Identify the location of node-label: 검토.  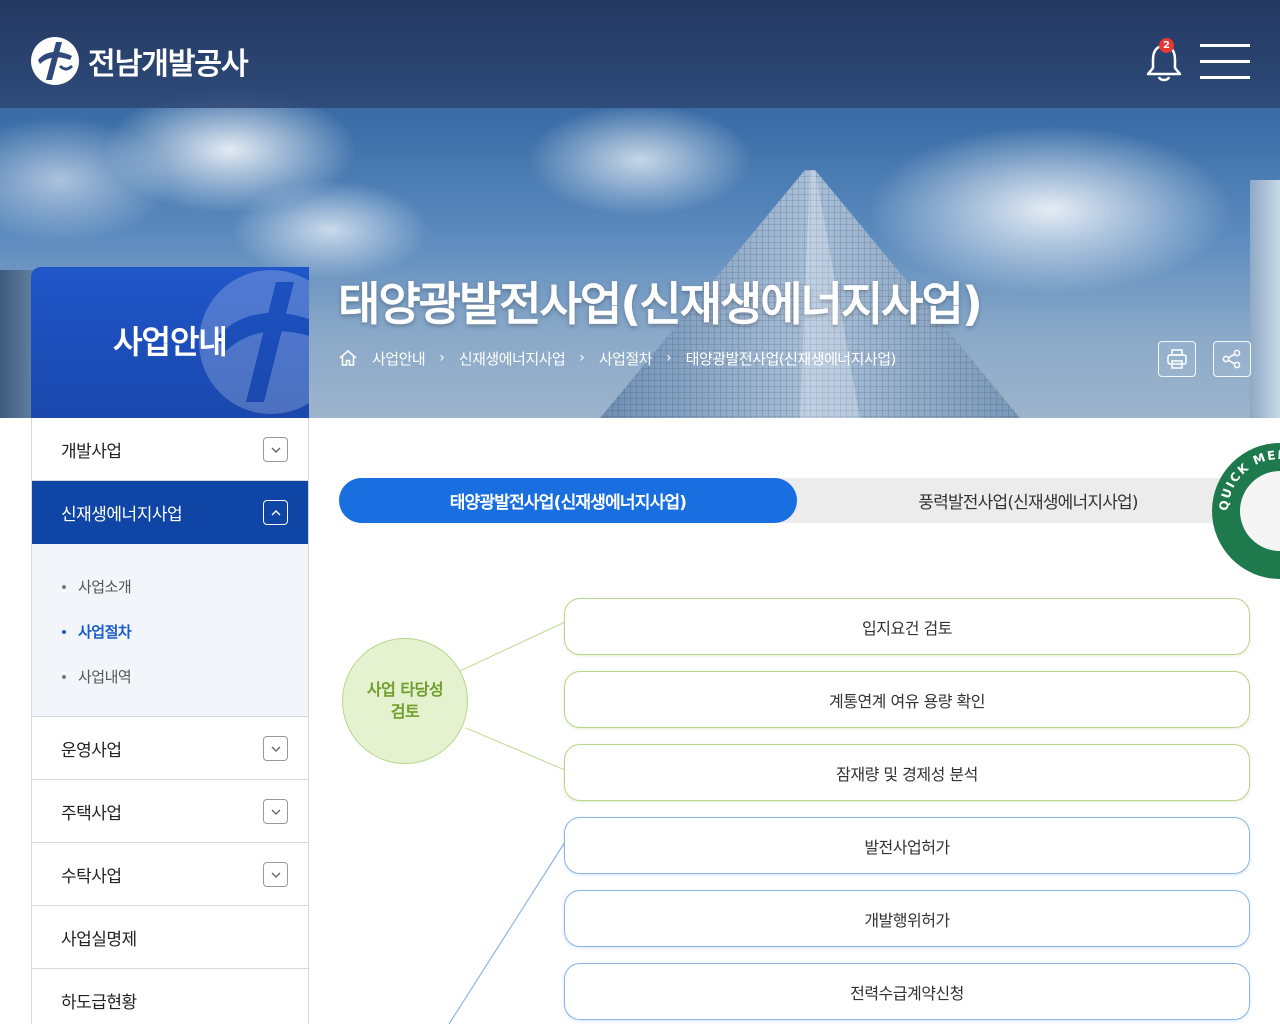
(405, 711).